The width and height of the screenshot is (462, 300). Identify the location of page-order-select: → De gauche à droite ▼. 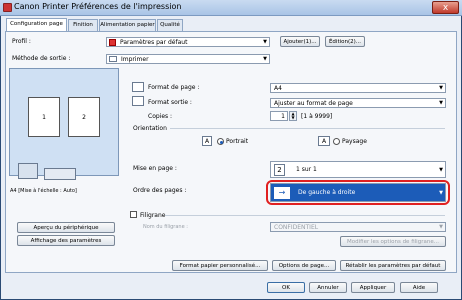
(358, 192).